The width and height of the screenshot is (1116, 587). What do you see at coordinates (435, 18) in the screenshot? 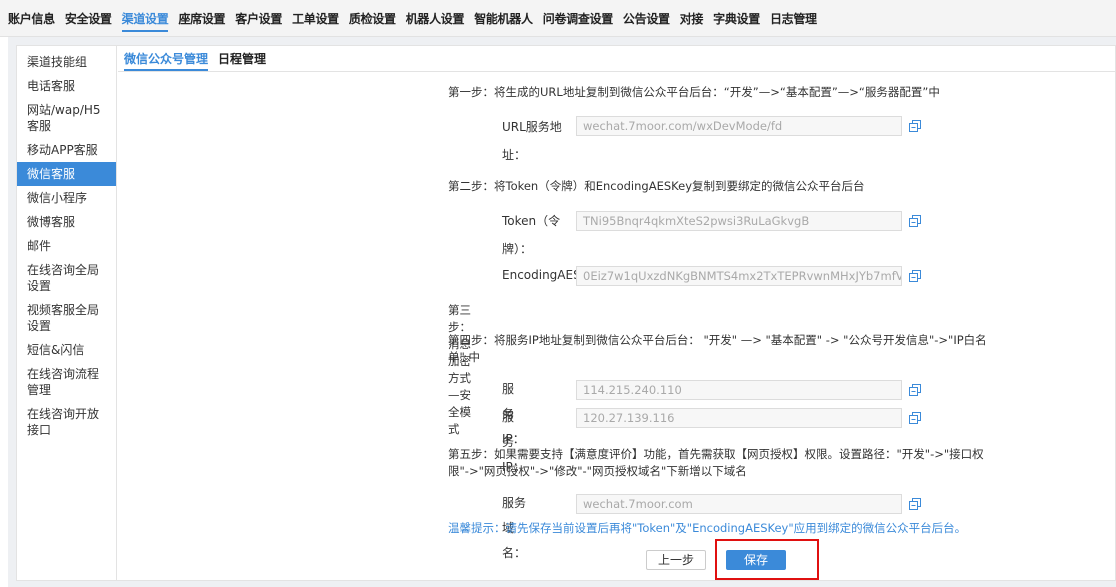
I see `nav-tab-robot: 机器人设置` at bounding box center [435, 18].